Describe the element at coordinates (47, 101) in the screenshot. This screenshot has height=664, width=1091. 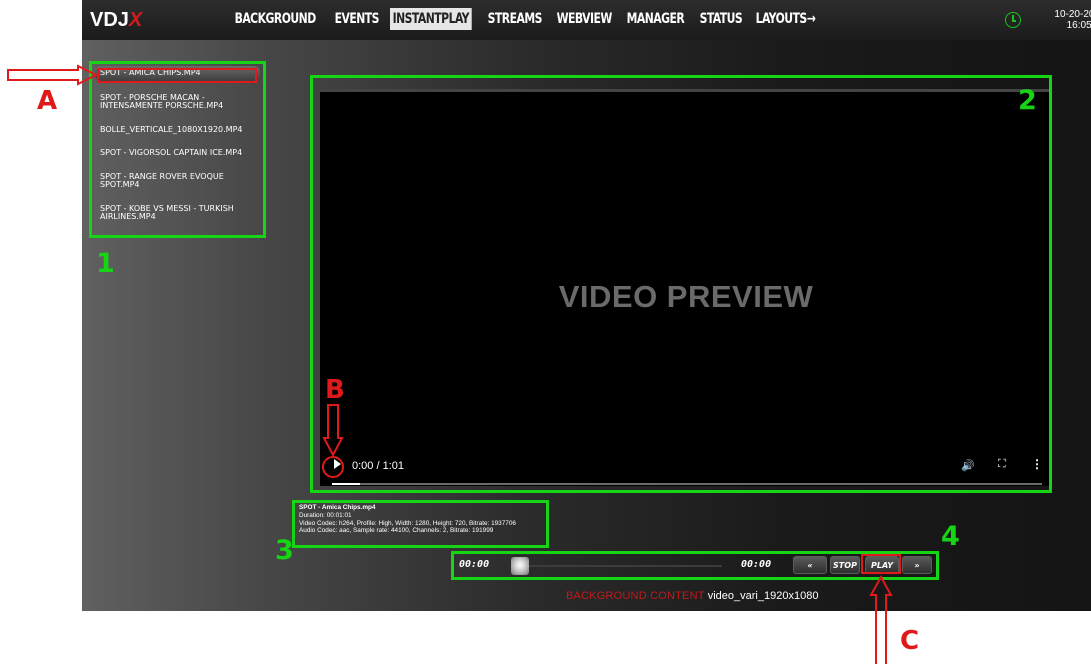
I see `annotation-label-a: A` at that location.